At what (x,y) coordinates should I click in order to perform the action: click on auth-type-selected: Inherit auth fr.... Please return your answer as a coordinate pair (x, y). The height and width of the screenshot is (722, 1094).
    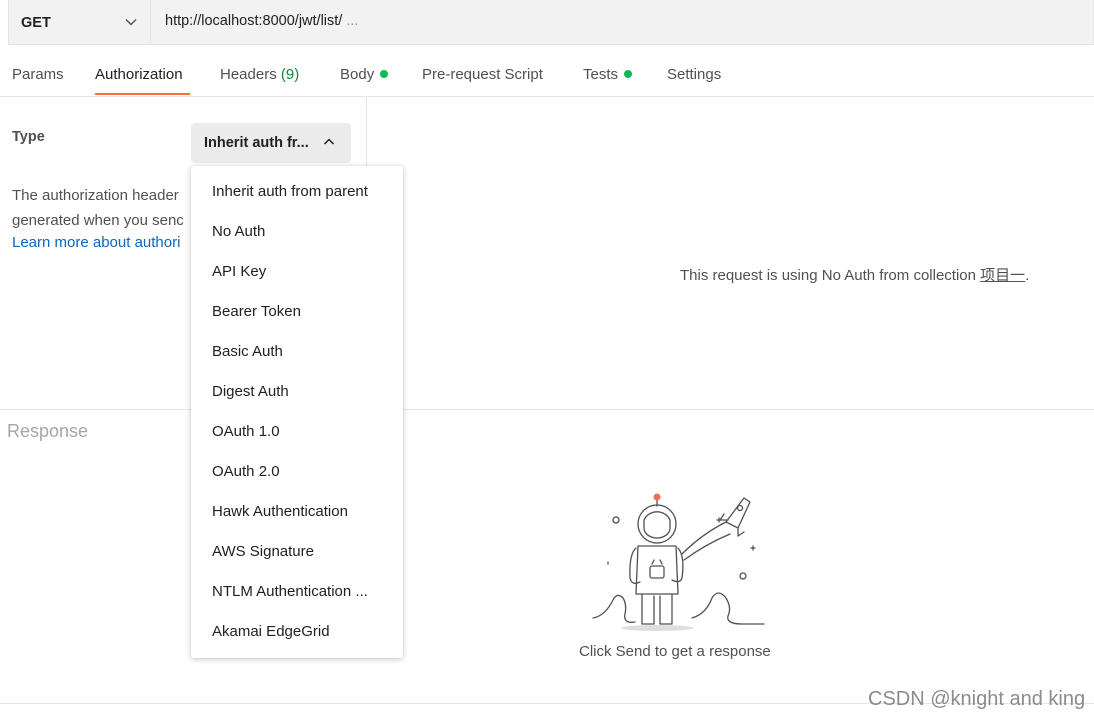
    Looking at the image, I should click on (256, 143).